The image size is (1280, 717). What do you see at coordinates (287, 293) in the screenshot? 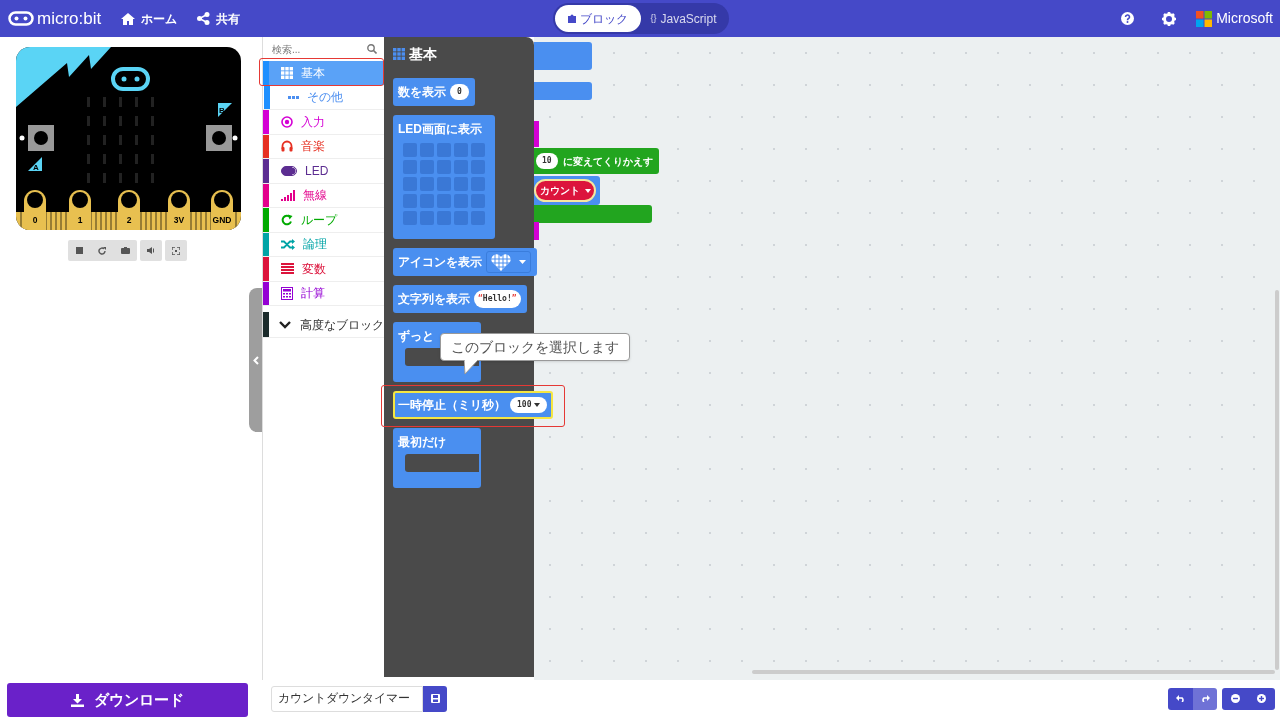
I see `calculator-icon` at bounding box center [287, 293].